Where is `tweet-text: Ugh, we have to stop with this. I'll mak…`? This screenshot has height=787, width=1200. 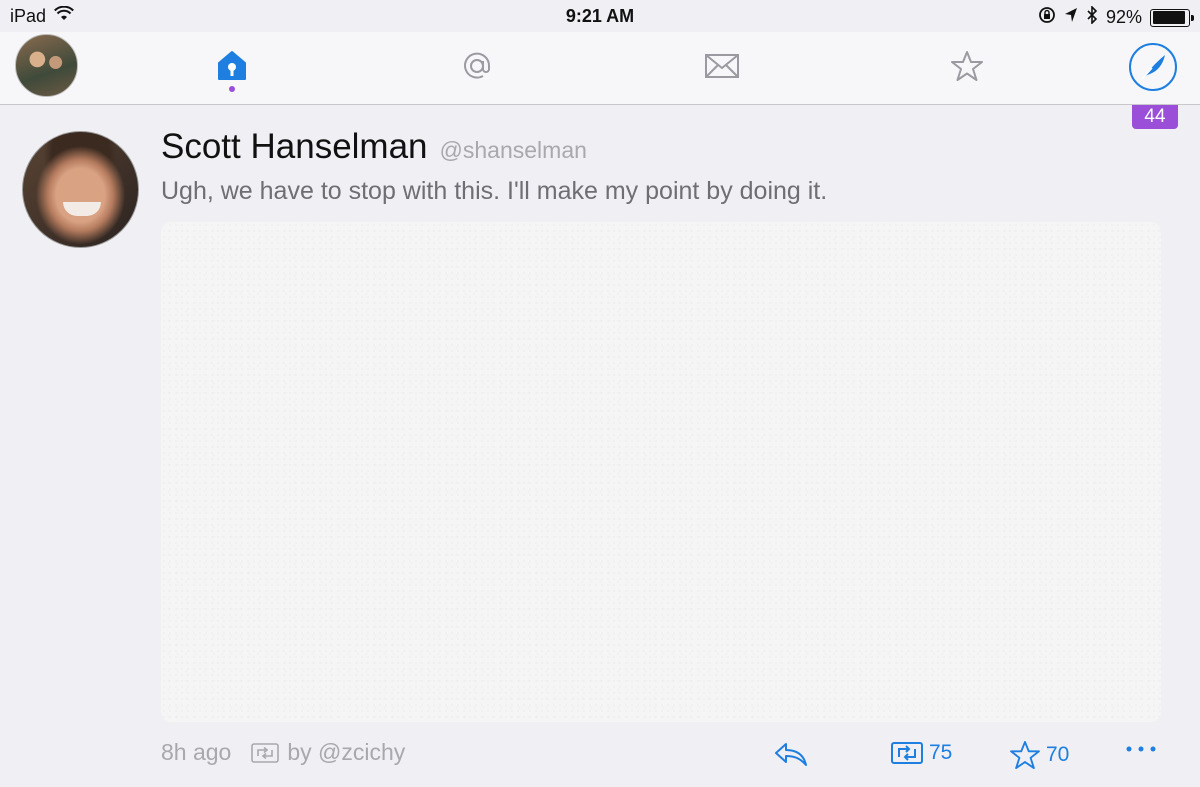 tweet-text: Ugh, we have to stop with this. I'll mak… is located at coordinates (494, 191).